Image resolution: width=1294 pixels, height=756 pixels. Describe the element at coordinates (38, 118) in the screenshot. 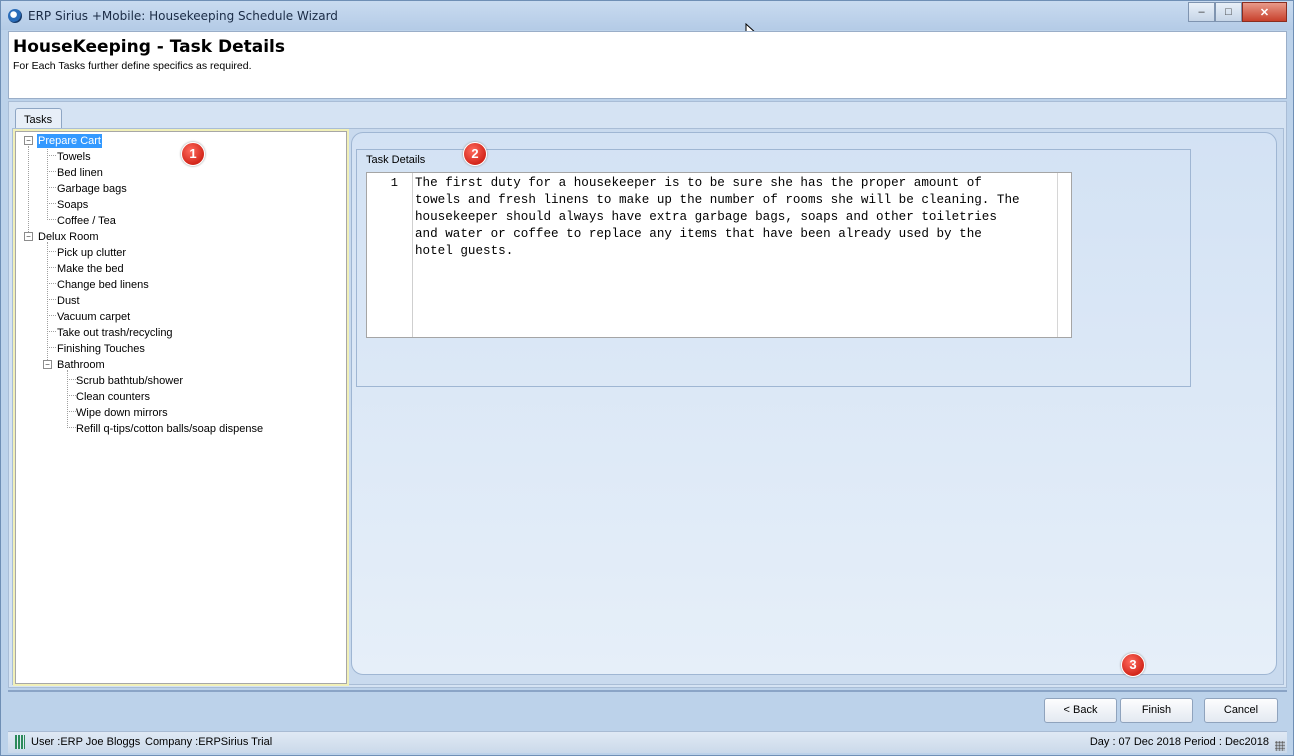

I see `tab-tasks: Tasks` at that location.